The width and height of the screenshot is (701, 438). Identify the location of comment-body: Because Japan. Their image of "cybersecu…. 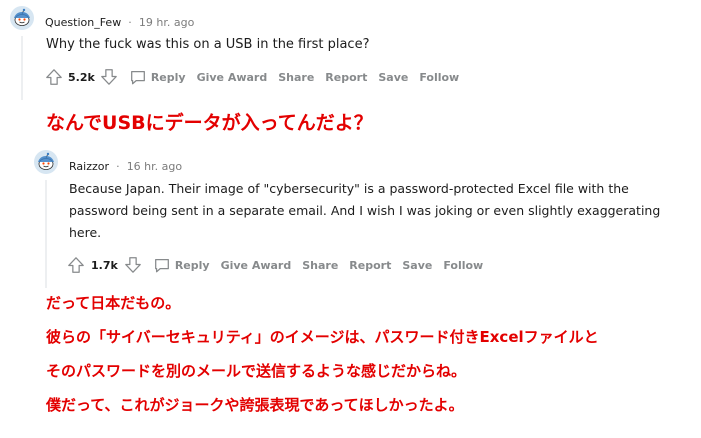
(364, 211).